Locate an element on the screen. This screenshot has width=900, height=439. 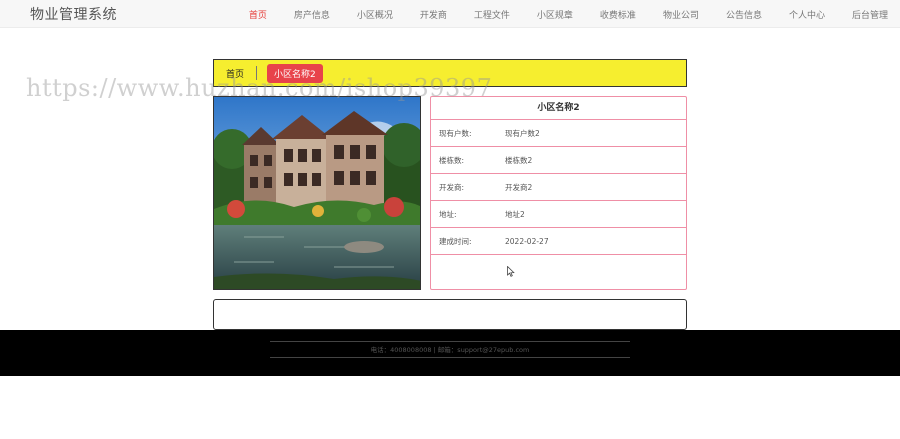
footer-divider-top is located at coordinates (450, 341).